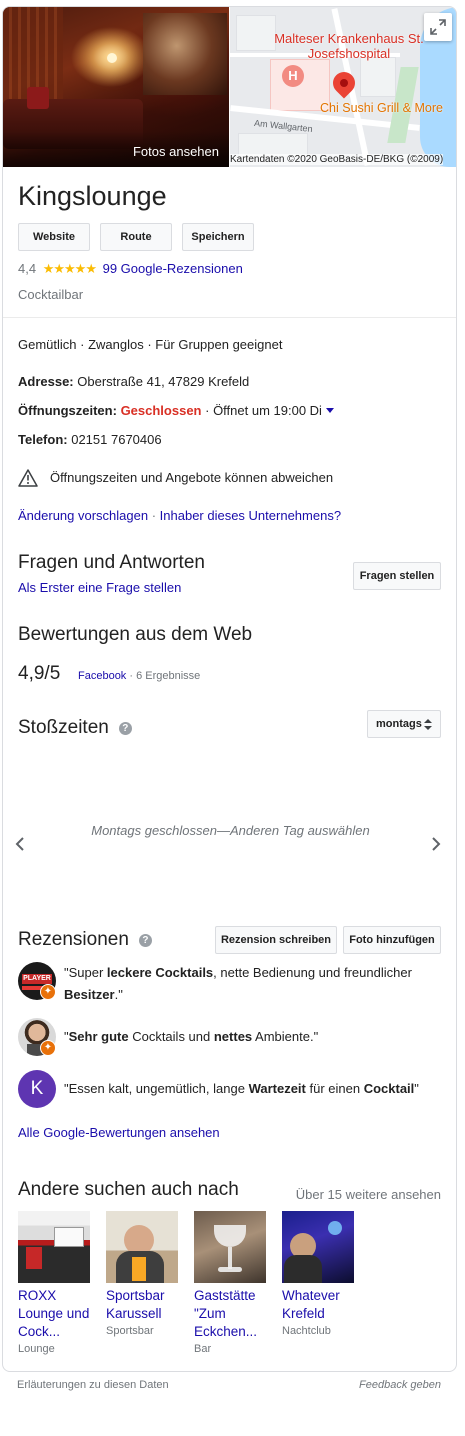 This screenshot has height=1436, width=465. I want to click on phone-label: Telefon:, so click(43, 439).